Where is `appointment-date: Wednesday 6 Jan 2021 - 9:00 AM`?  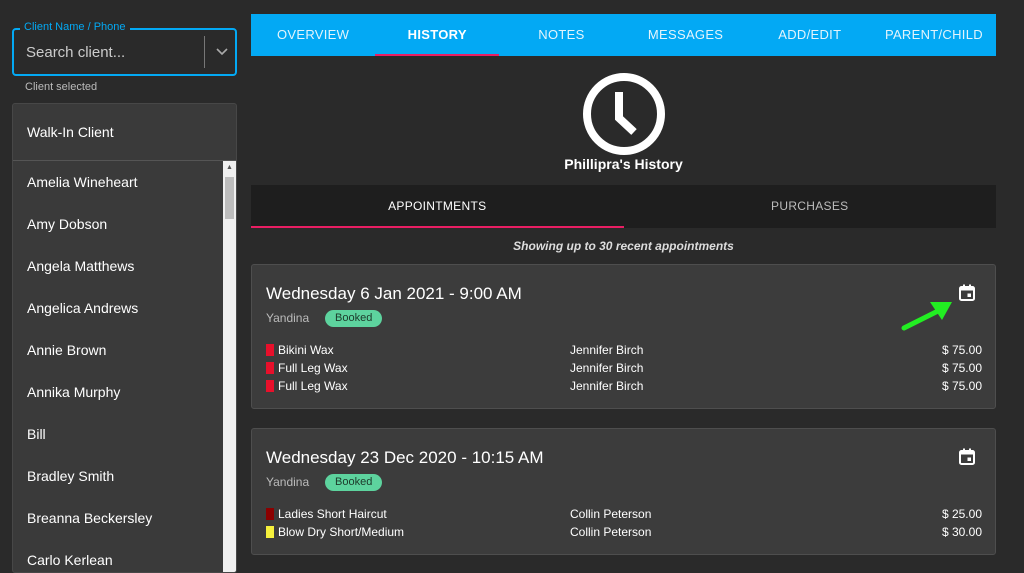
appointment-date: Wednesday 6 Jan 2021 - 9:00 AM is located at coordinates (394, 293).